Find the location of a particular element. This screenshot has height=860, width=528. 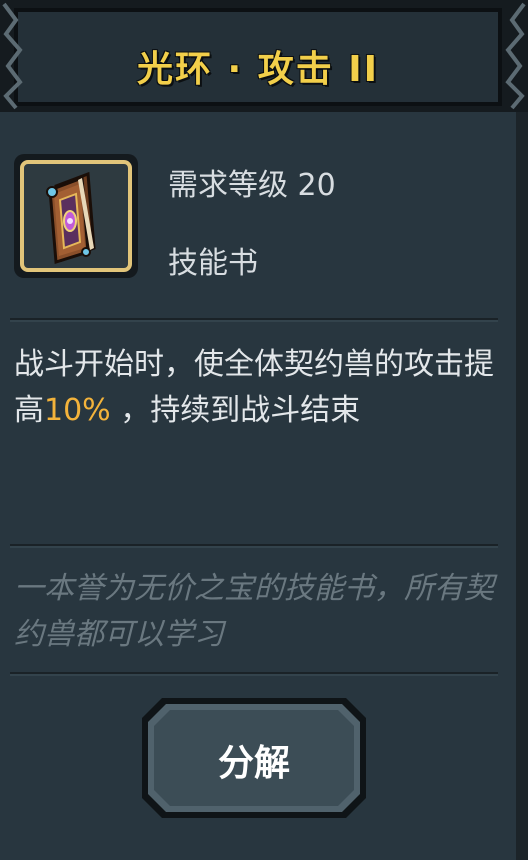

divider-middle is located at coordinates (254, 546).